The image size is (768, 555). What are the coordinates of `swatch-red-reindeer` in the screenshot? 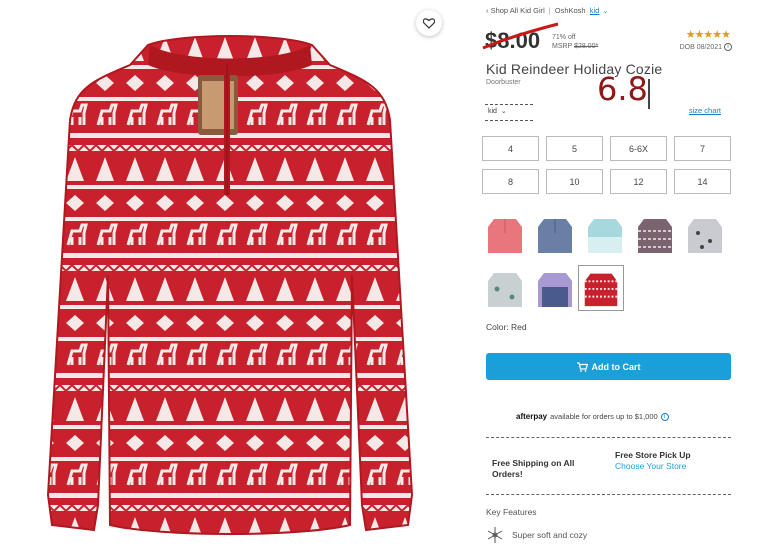 It's located at (601, 288).